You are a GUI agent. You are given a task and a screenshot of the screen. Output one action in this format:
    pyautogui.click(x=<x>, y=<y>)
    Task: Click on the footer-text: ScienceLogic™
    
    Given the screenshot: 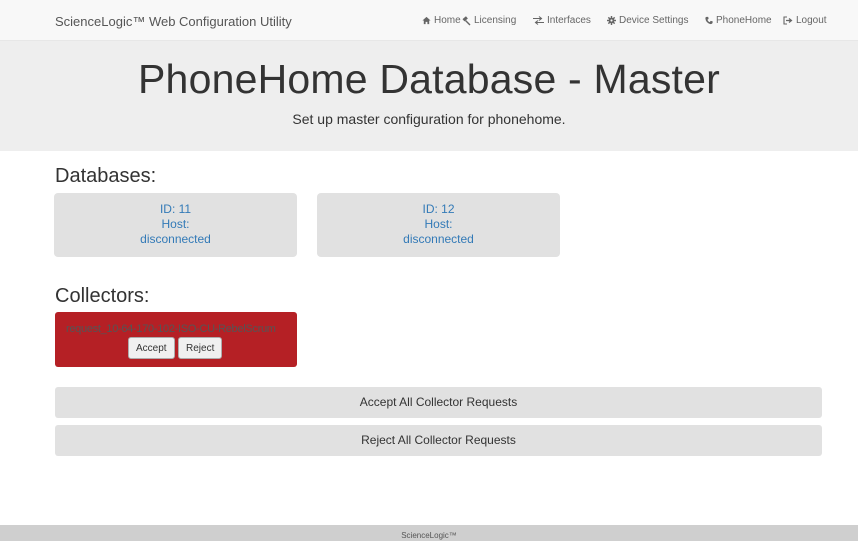 What is the action you would take?
    pyautogui.click(x=429, y=535)
    